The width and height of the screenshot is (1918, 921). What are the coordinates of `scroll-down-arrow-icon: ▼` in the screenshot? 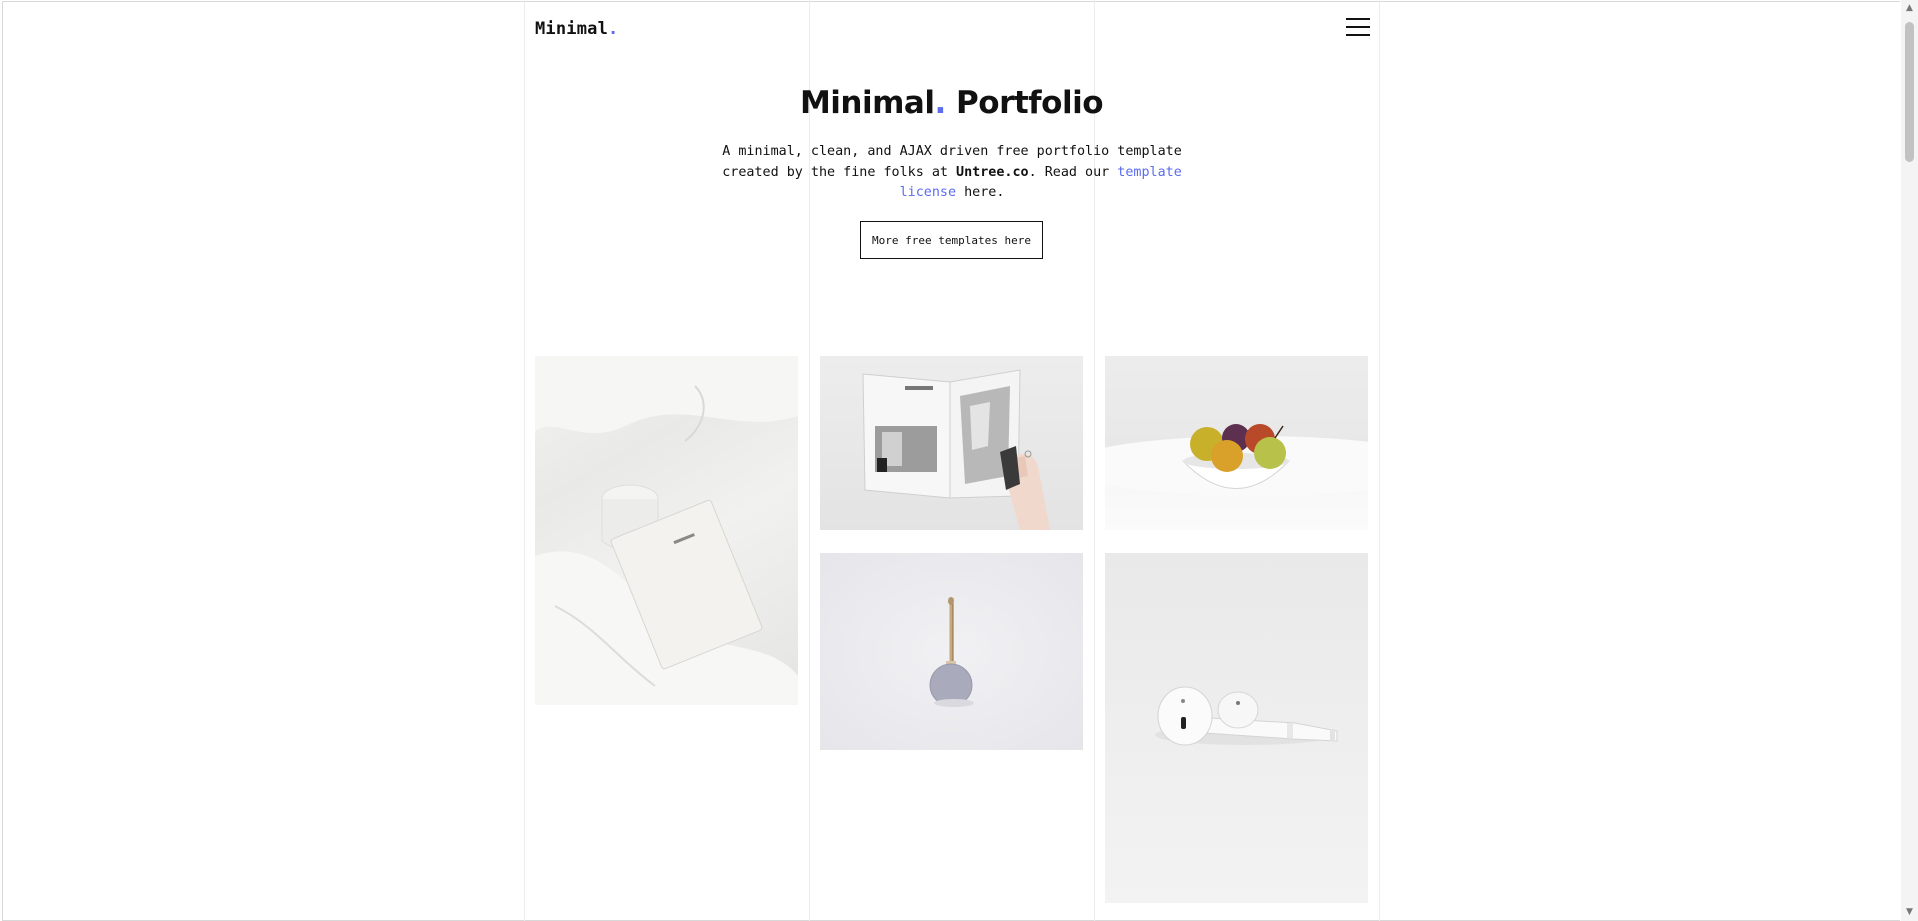 It's located at (1909, 912).